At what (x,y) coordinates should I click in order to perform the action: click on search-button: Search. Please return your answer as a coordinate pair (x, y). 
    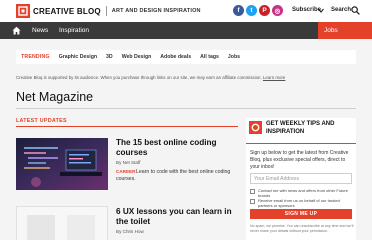
    Looking at the image, I should click on (341, 10).